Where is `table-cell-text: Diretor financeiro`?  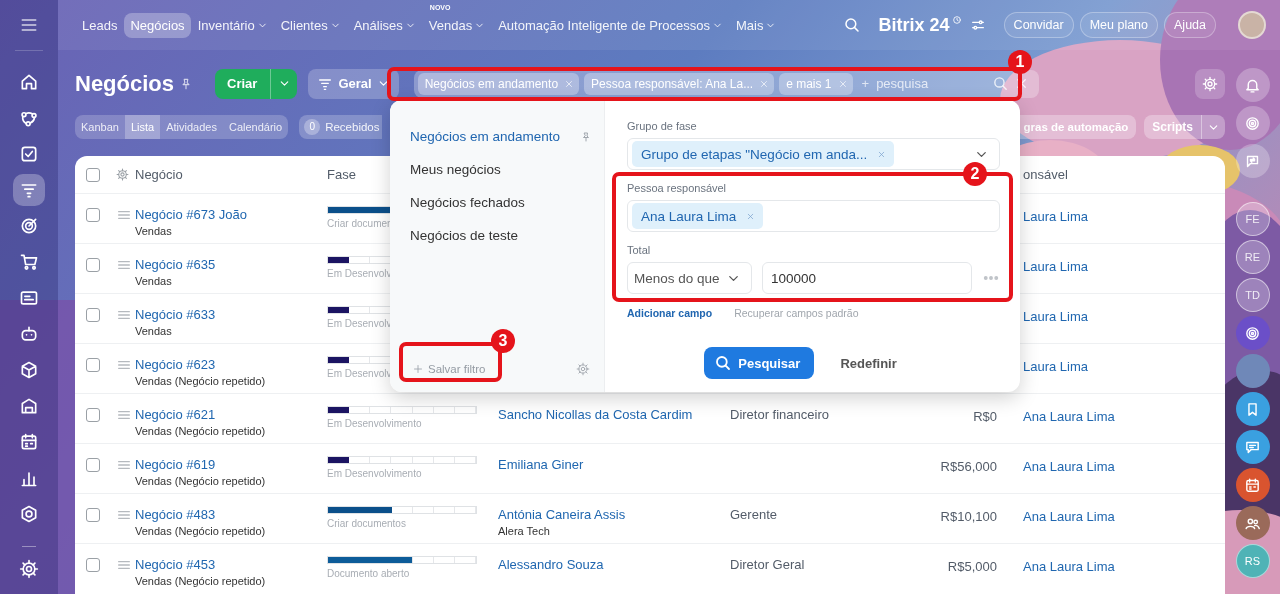 table-cell-text: Diretor financeiro is located at coordinates (780, 414).